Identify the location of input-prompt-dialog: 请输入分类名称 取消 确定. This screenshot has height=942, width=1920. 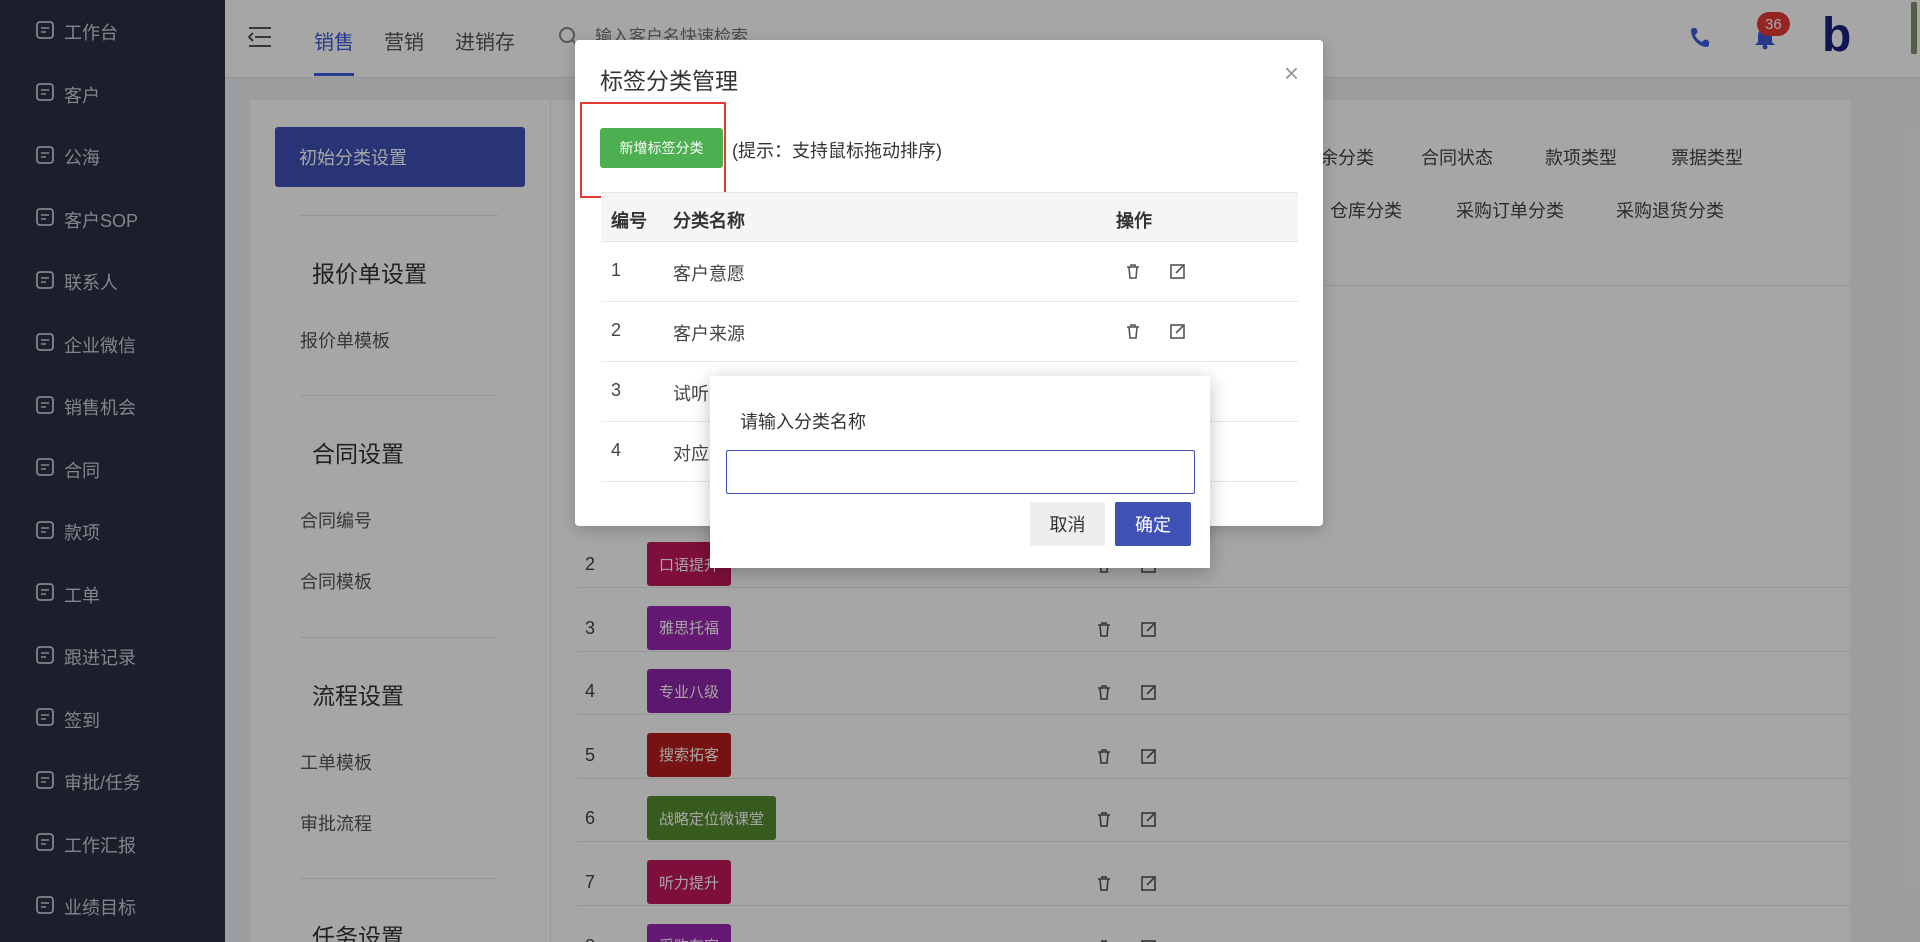
(960, 472).